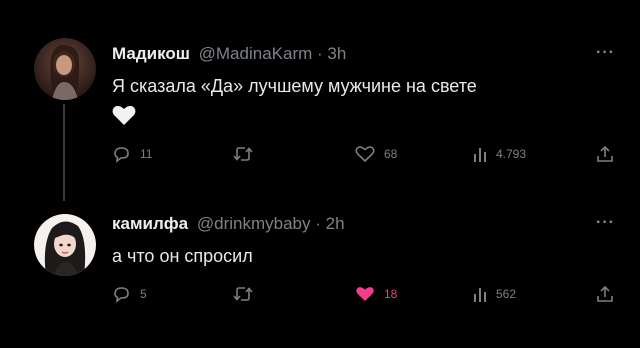 The height and width of the screenshot is (348, 640). I want to click on like-button: 18, so click(376, 294).